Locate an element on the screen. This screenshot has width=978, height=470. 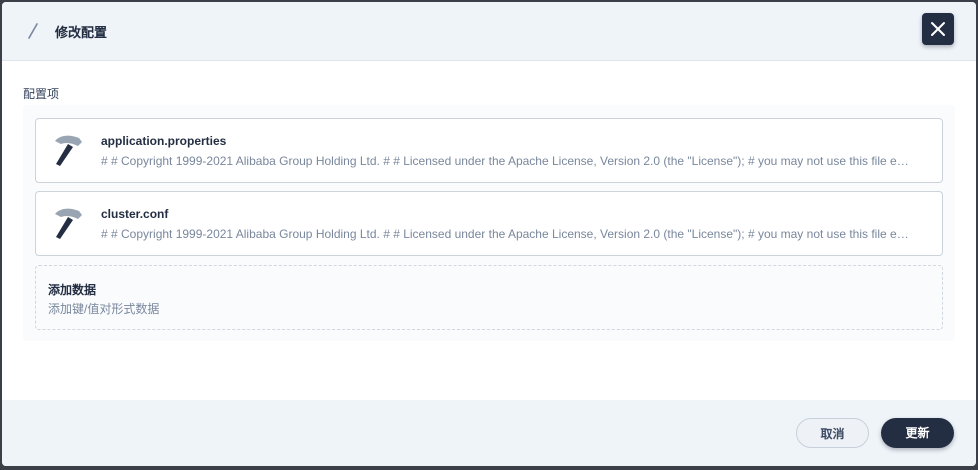
cancel-button: 取消 is located at coordinates (832, 433).